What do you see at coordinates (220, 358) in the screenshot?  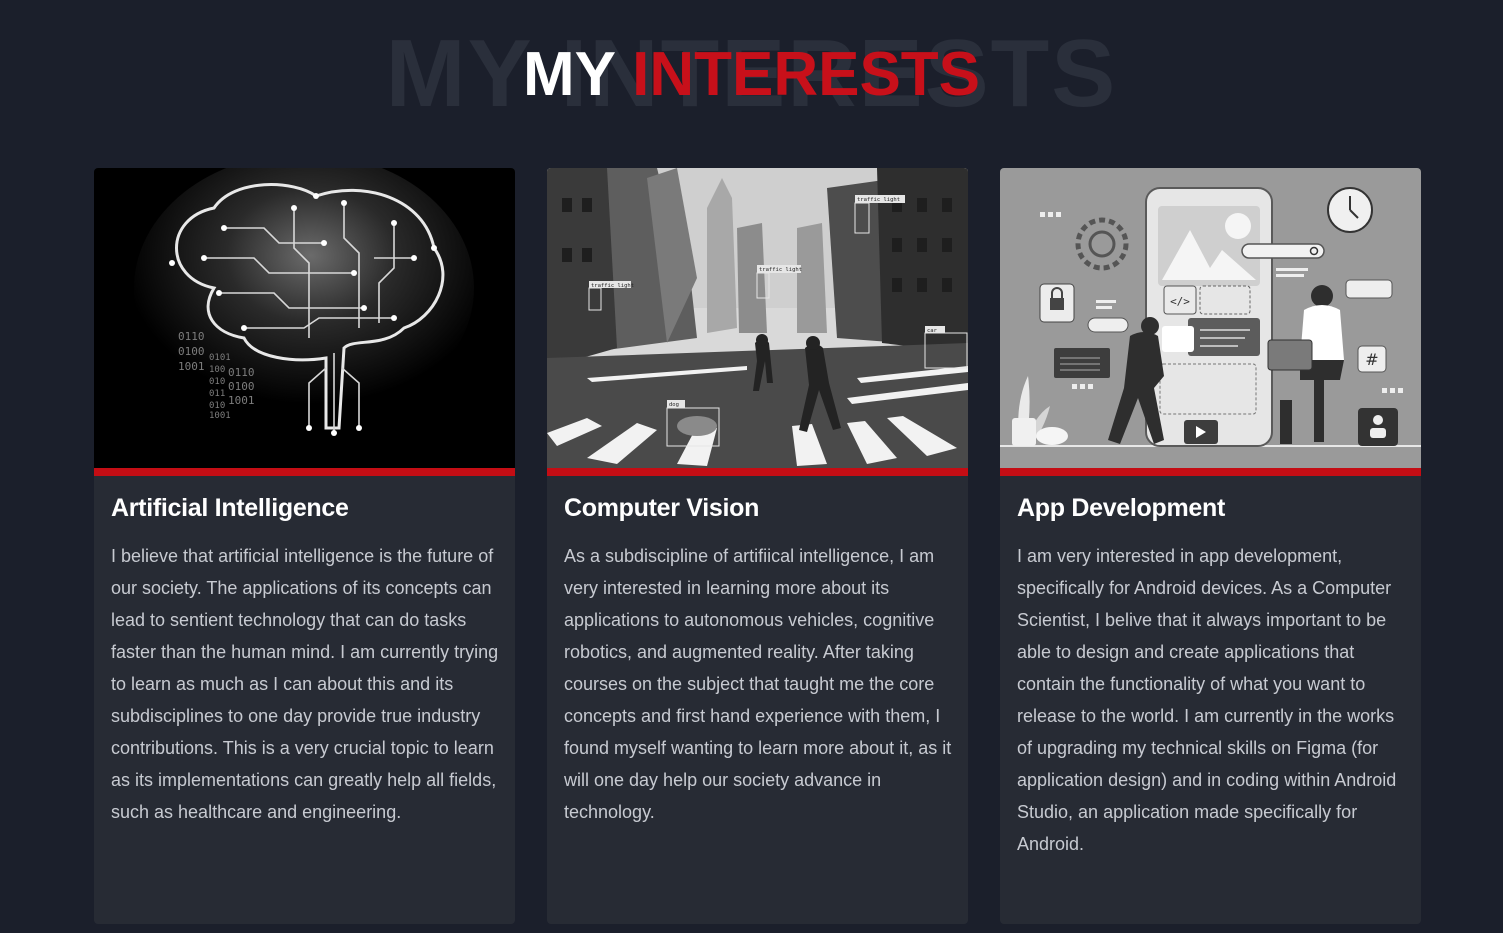 I see `binary-text: 0101` at bounding box center [220, 358].